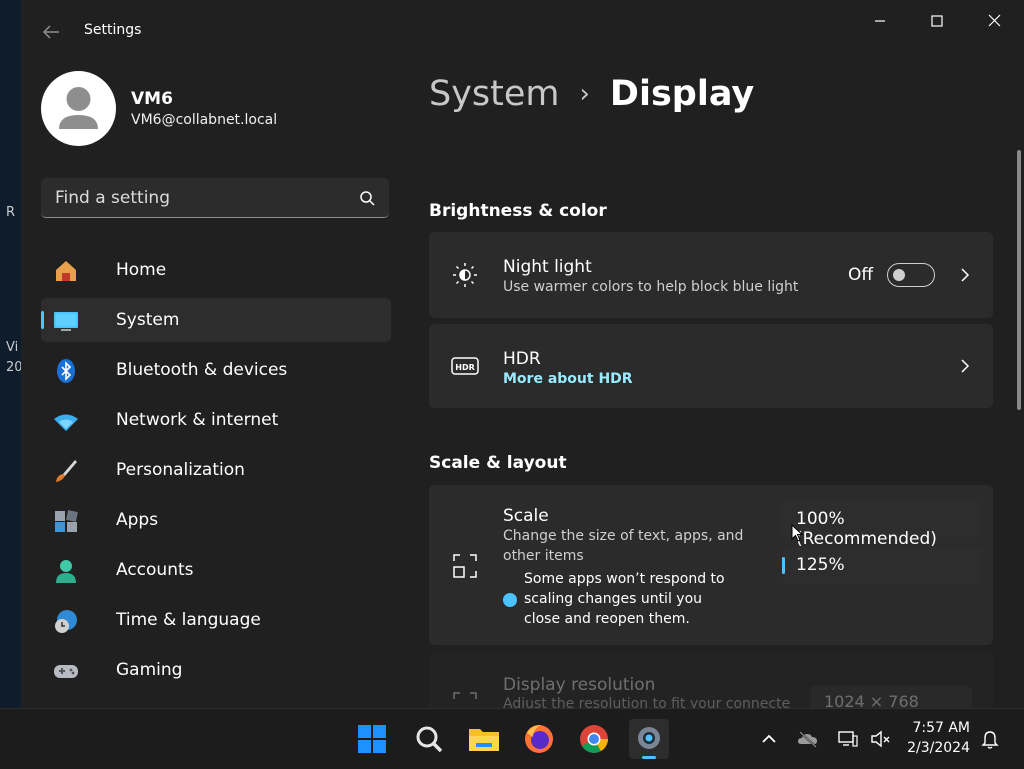 The width and height of the screenshot is (1024, 769). Describe the element at coordinates (216, 270) in the screenshot. I see `sidebar-item-home: Home` at that location.